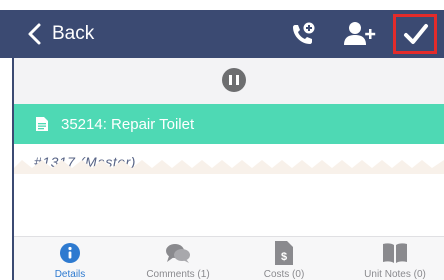 Image resolution: width=444 pixels, height=280 pixels. I want to click on work-order-header: 35214: Repair Toilet, so click(229, 124).